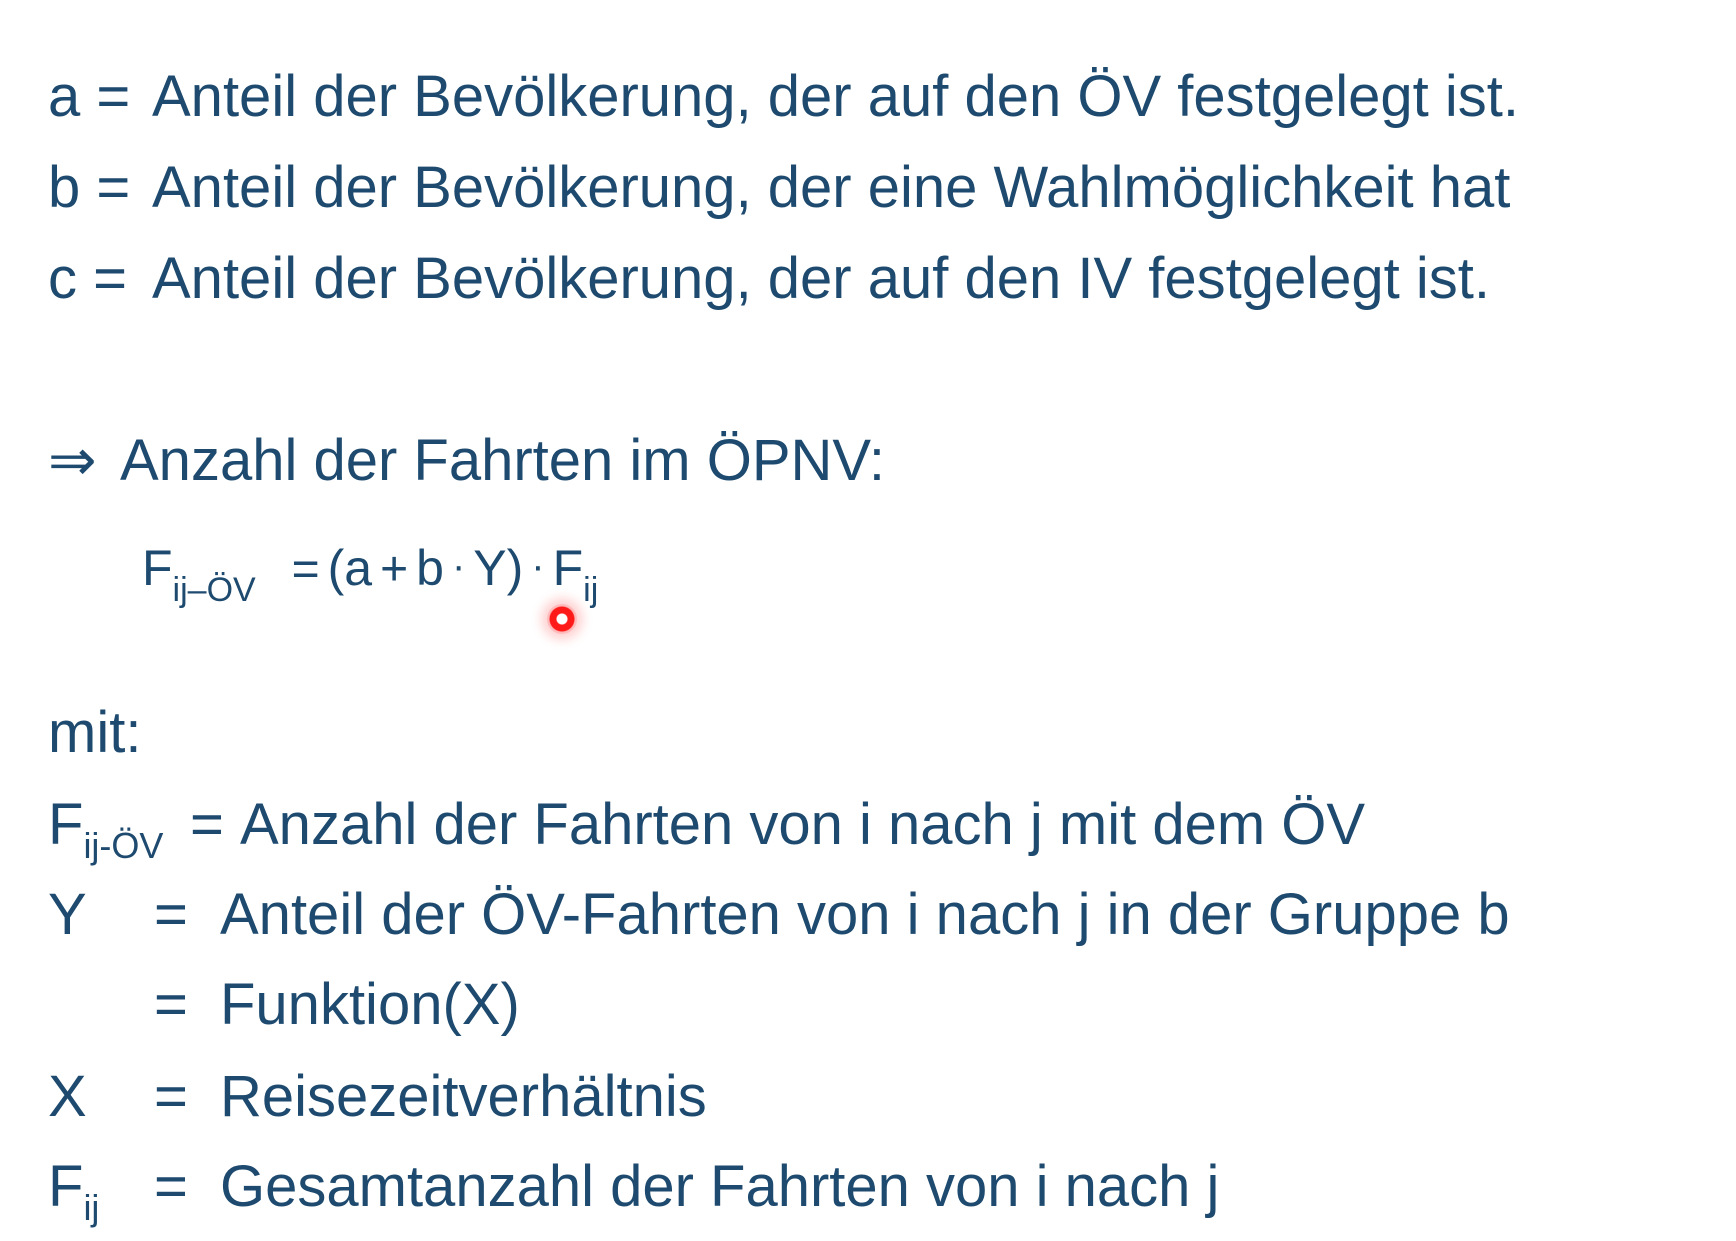  I want to click on formula-lhs: F, so click(157, 568).